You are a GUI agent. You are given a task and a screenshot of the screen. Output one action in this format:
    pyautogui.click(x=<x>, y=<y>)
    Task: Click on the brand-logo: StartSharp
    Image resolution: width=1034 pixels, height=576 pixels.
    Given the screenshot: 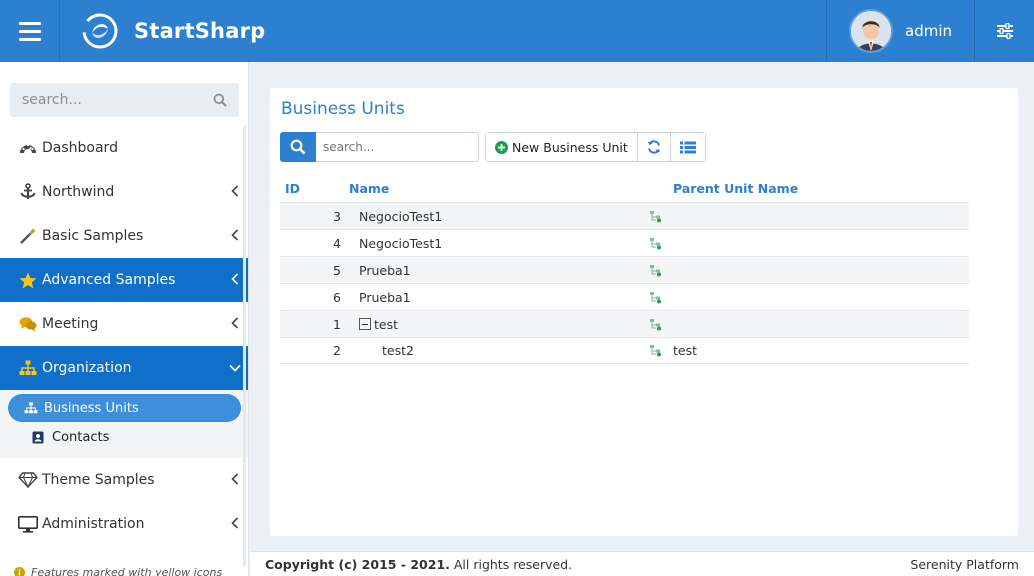 What is the action you would take?
    pyautogui.click(x=172, y=31)
    